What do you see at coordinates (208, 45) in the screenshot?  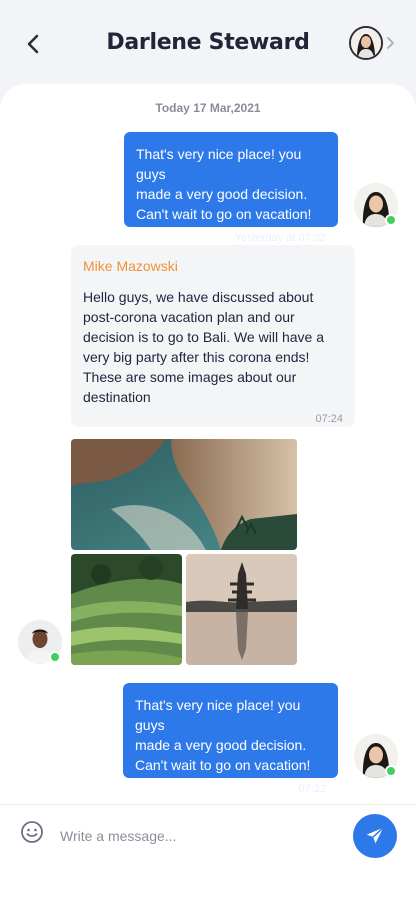 I see `chat-header: Darlene Steward` at bounding box center [208, 45].